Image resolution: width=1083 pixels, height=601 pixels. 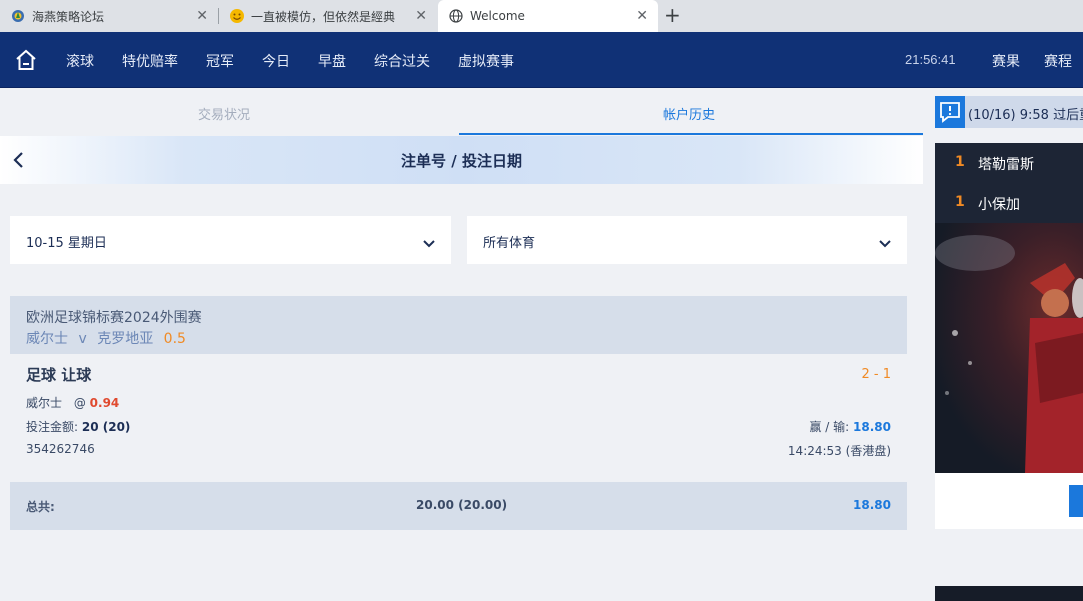 What do you see at coordinates (224, 113) in the screenshot?
I see `tab-transactions: 交易状况` at bounding box center [224, 113].